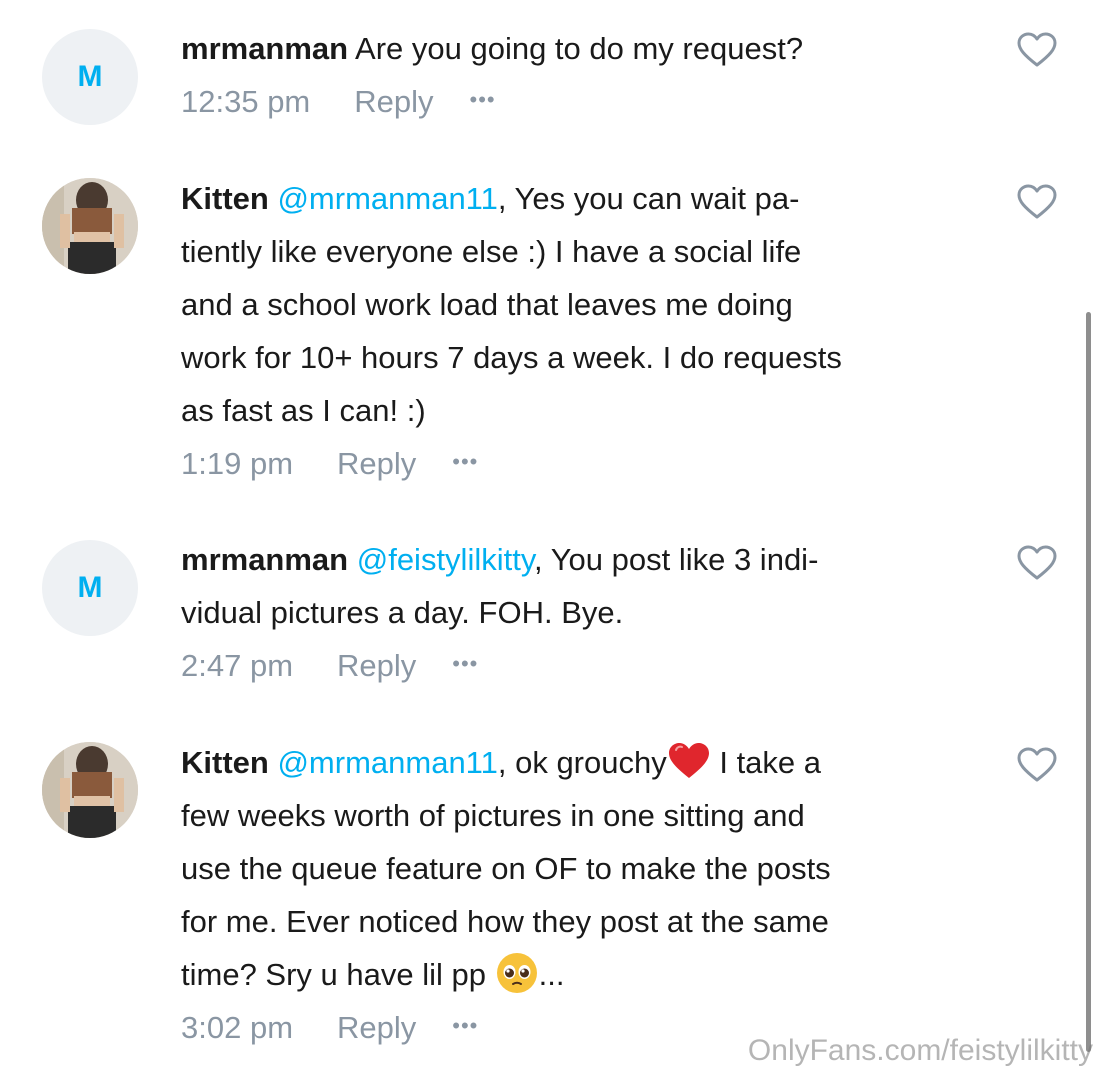  What do you see at coordinates (1088, 682) in the screenshot?
I see `scrollbar` at bounding box center [1088, 682].